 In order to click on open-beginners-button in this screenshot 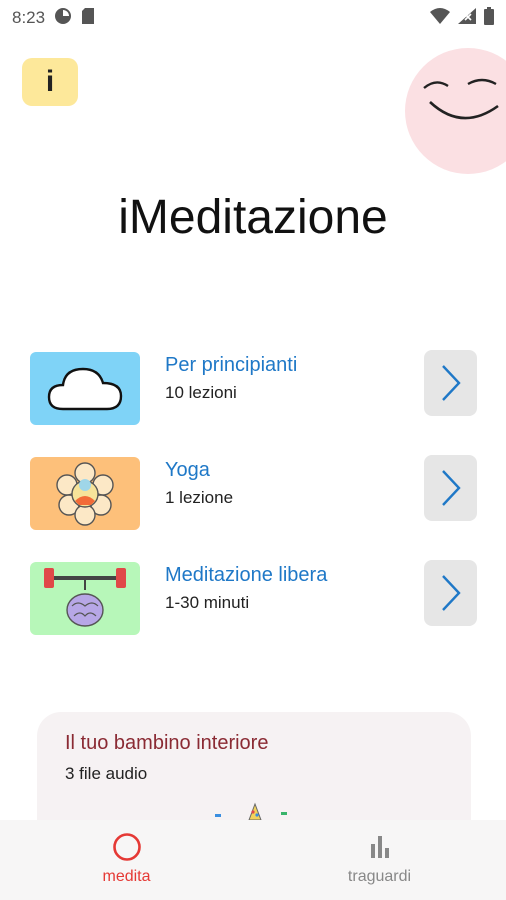, I will do `click(450, 383)`.